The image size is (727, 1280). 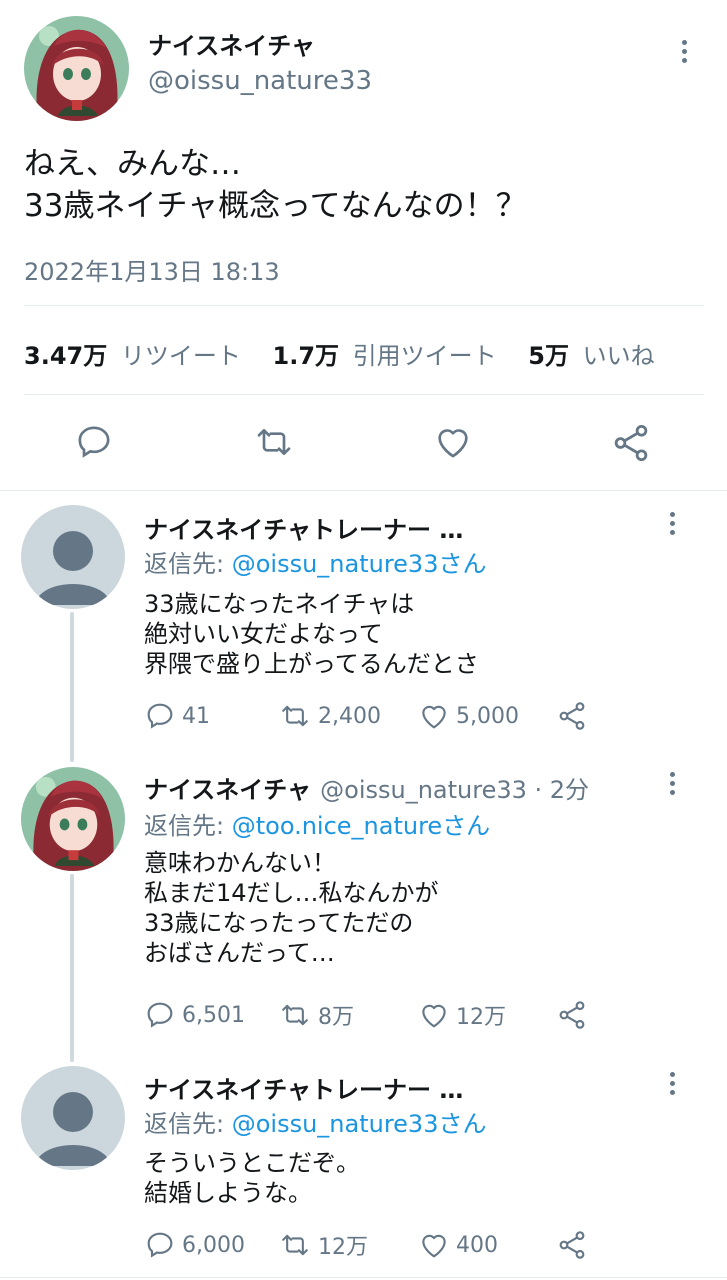 I want to click on like-button: 5,000, so click(x=468, y=716).